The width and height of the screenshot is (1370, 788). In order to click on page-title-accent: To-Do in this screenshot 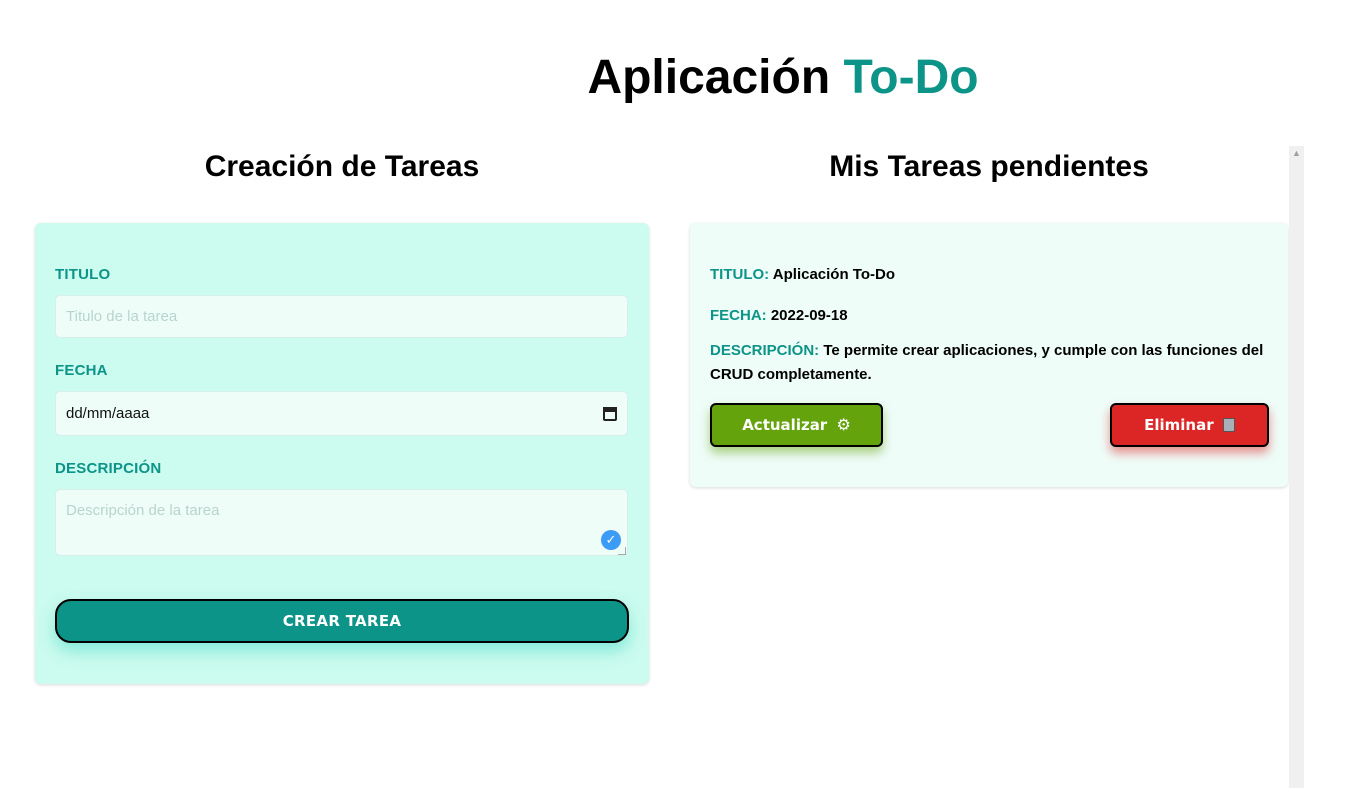, I will do `click(911, 77)`.